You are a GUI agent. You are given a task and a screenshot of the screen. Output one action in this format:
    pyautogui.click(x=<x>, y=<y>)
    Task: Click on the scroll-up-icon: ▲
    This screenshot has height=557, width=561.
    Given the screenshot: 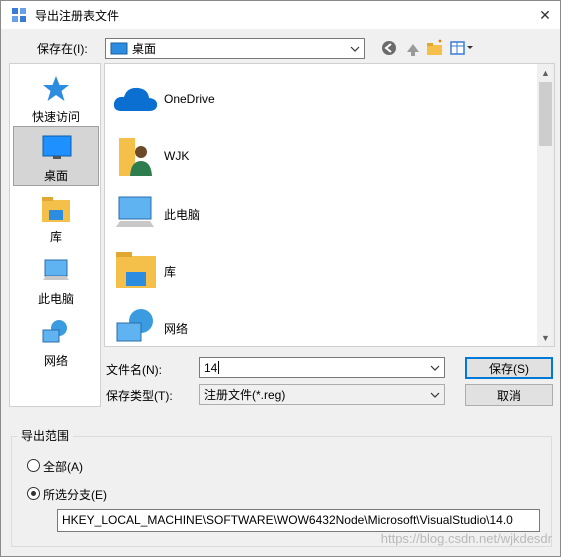 What is the action you would take?
    pyautogui.click(x=545, y=72)
    